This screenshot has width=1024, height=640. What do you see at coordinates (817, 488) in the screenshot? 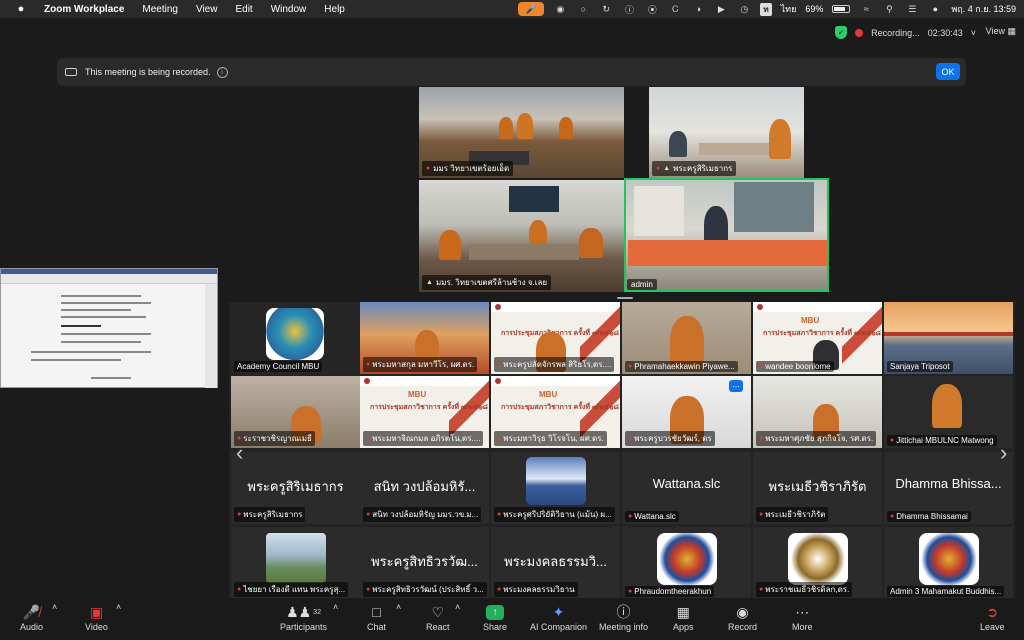
I see `participant-tile: พระเมธีวชิราภิรัต ● พระเมธีวชิราภิรัต` at bounding box center [817, 488].